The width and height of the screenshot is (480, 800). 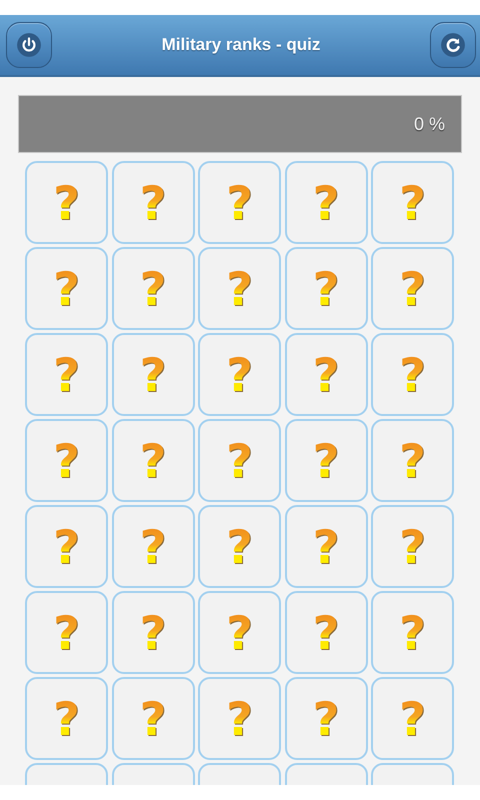 What do you see at coordinates (241, 45) in the screenshot?
I see `app-title: Military ranks - quiz` at bounding box center [241, 45].